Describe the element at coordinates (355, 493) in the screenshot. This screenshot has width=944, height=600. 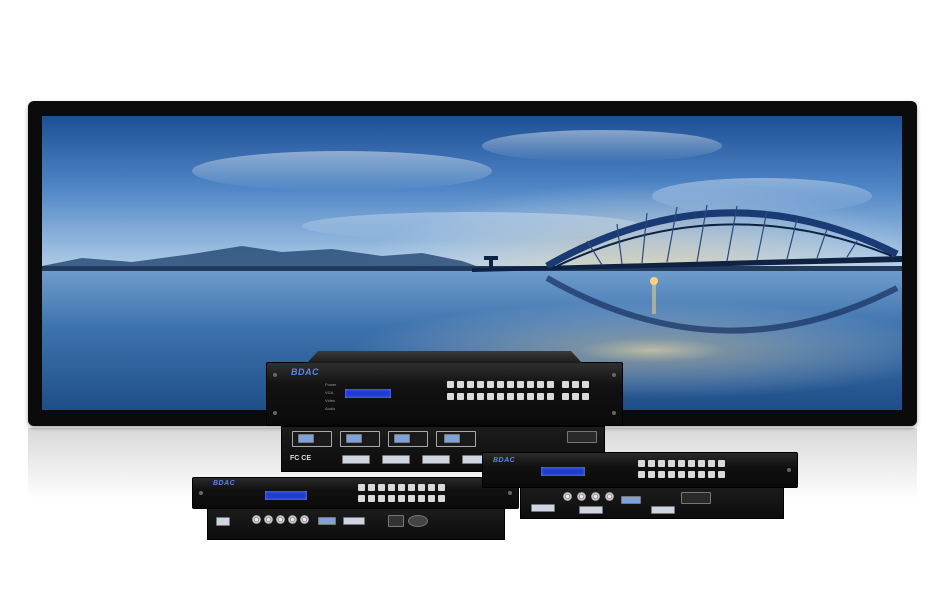
I see `video-processor-left-front: BDAC` at that location.